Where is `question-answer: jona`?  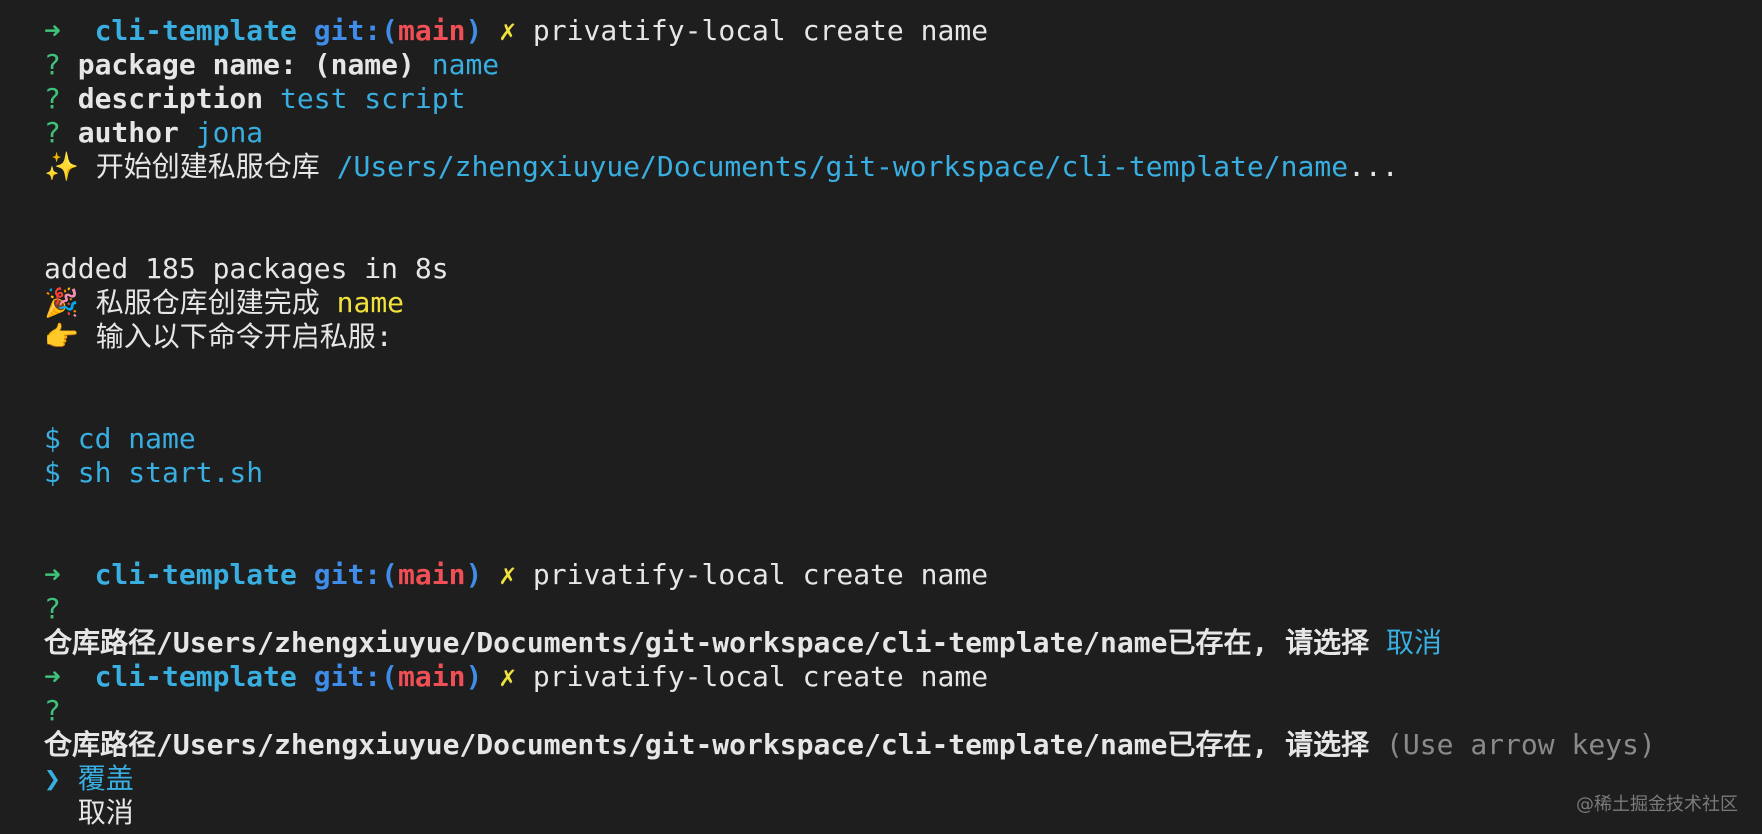
question-answer: jona is located at coordinates (229, 132).